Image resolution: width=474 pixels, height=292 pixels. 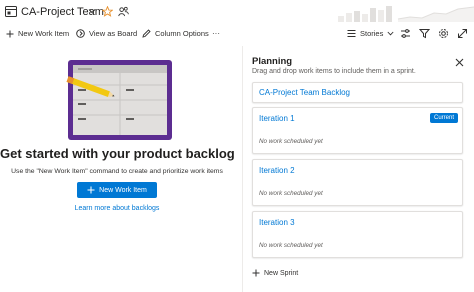 I want to click on star-icon, so click(x=107, y=11).